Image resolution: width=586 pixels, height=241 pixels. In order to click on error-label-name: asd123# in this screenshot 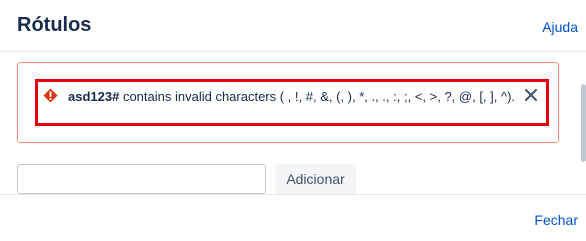, I will do `click(94, 96)`.